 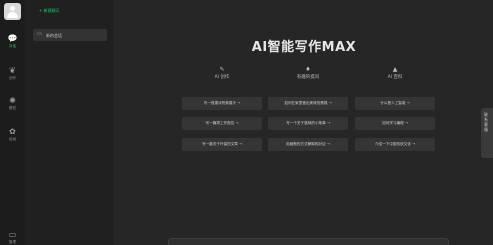 I want to click on customer-service-tab: 联系客服, so click(x=487, y=133).